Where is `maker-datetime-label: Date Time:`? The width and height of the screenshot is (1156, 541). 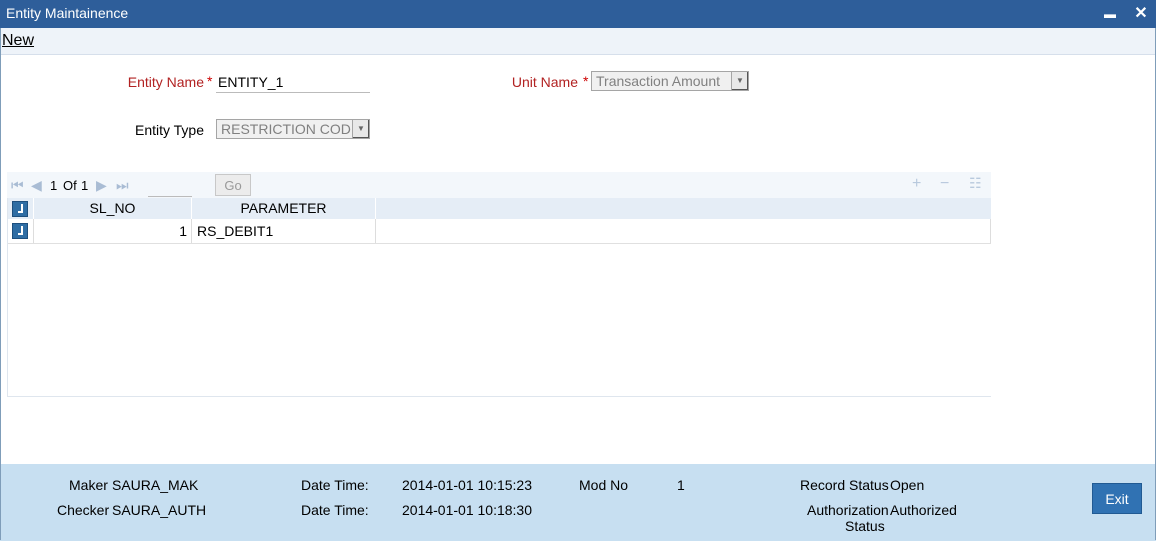
maker-datetime-label: Date Time: is located at coordinates (335, 485).